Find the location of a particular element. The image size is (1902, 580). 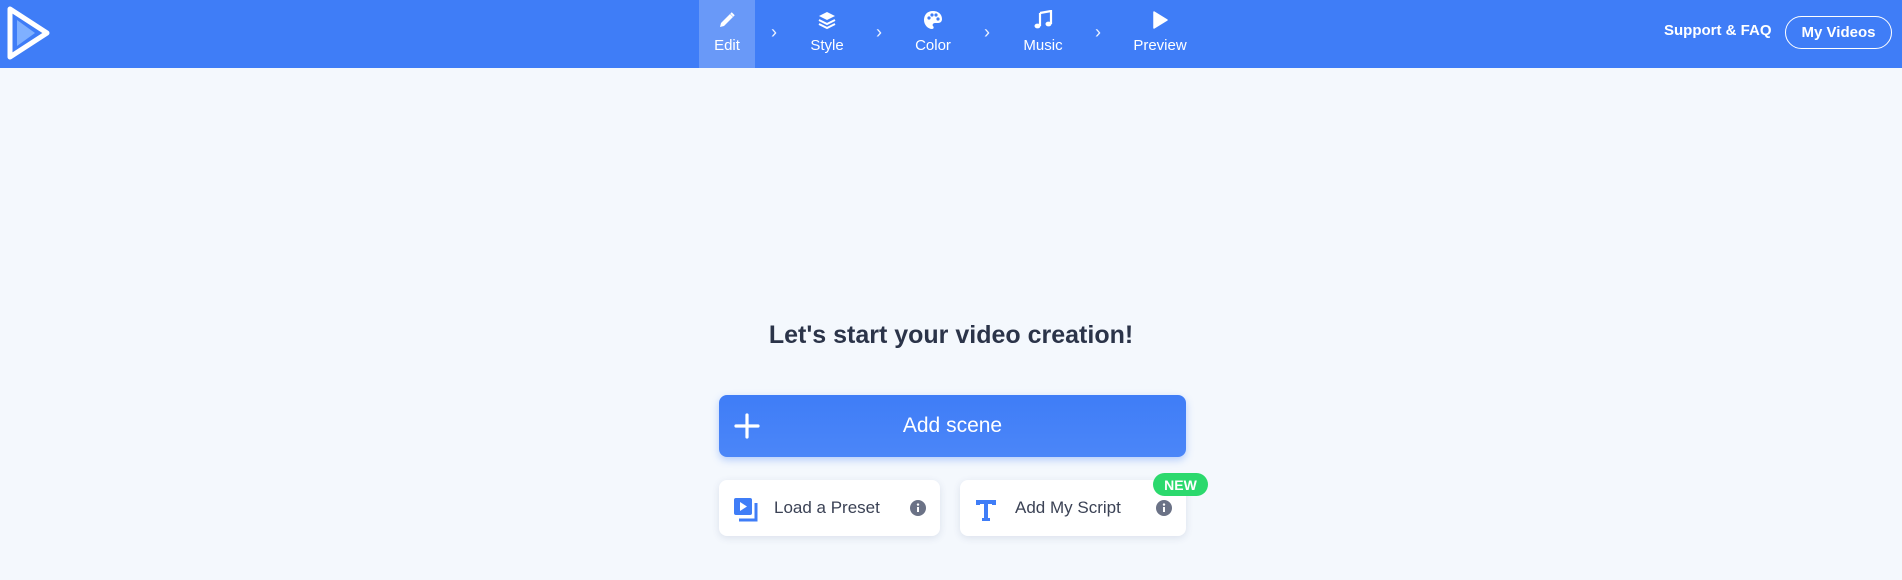

add-my-script-button: Add My Script is located at coordinates (1073, 508).